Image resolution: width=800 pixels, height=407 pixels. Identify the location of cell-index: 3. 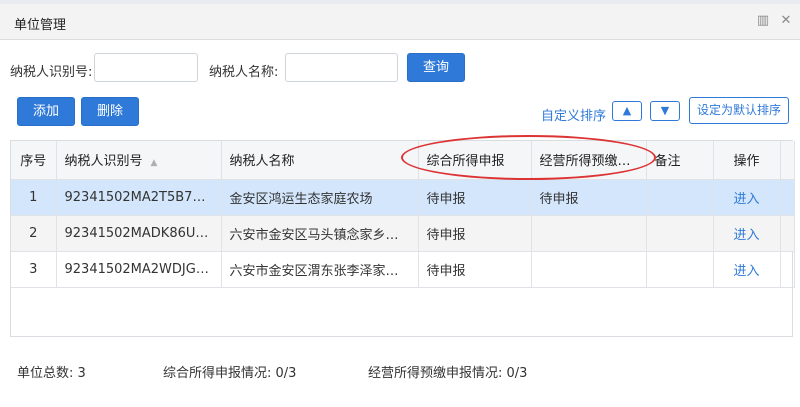
(34, 269).